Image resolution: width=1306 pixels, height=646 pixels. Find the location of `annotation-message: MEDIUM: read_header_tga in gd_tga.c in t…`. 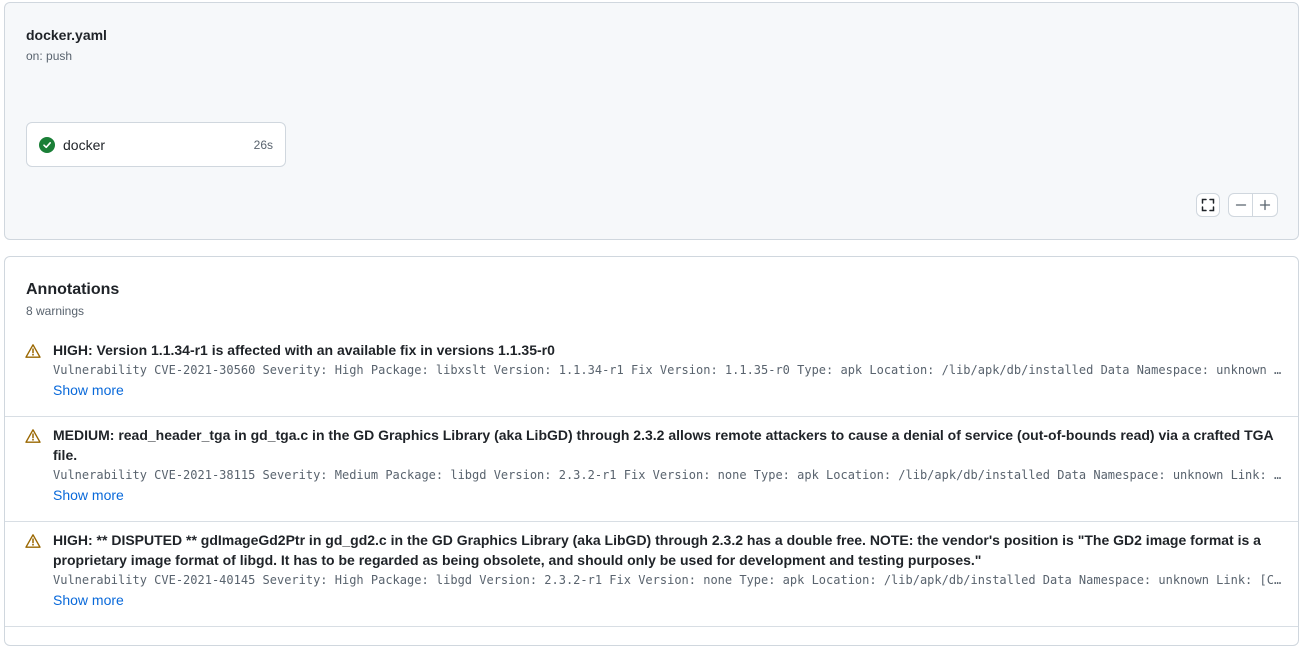

annotation-message: MEDIUM: read_header_tga in gd_tga.c in t… is located at coordinates (663, 445).